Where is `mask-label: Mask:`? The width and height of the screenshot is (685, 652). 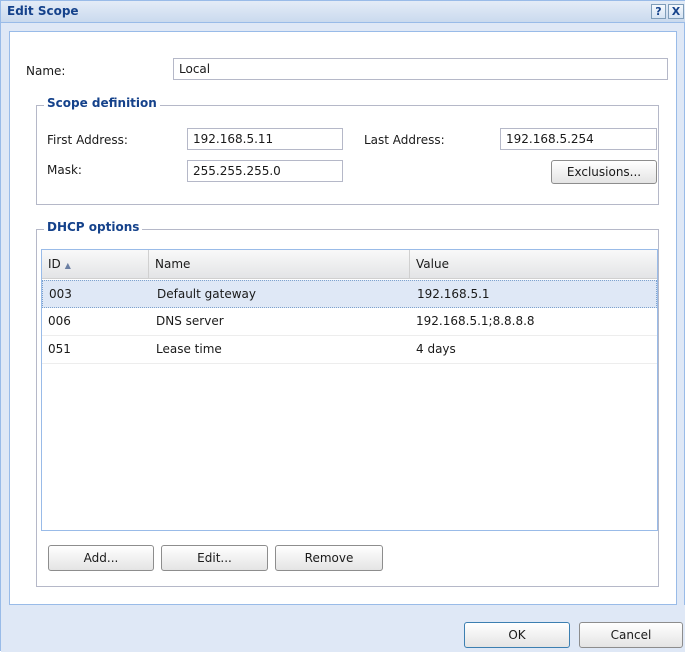 mask-label: Mask: is located at coordinates (64, 170).